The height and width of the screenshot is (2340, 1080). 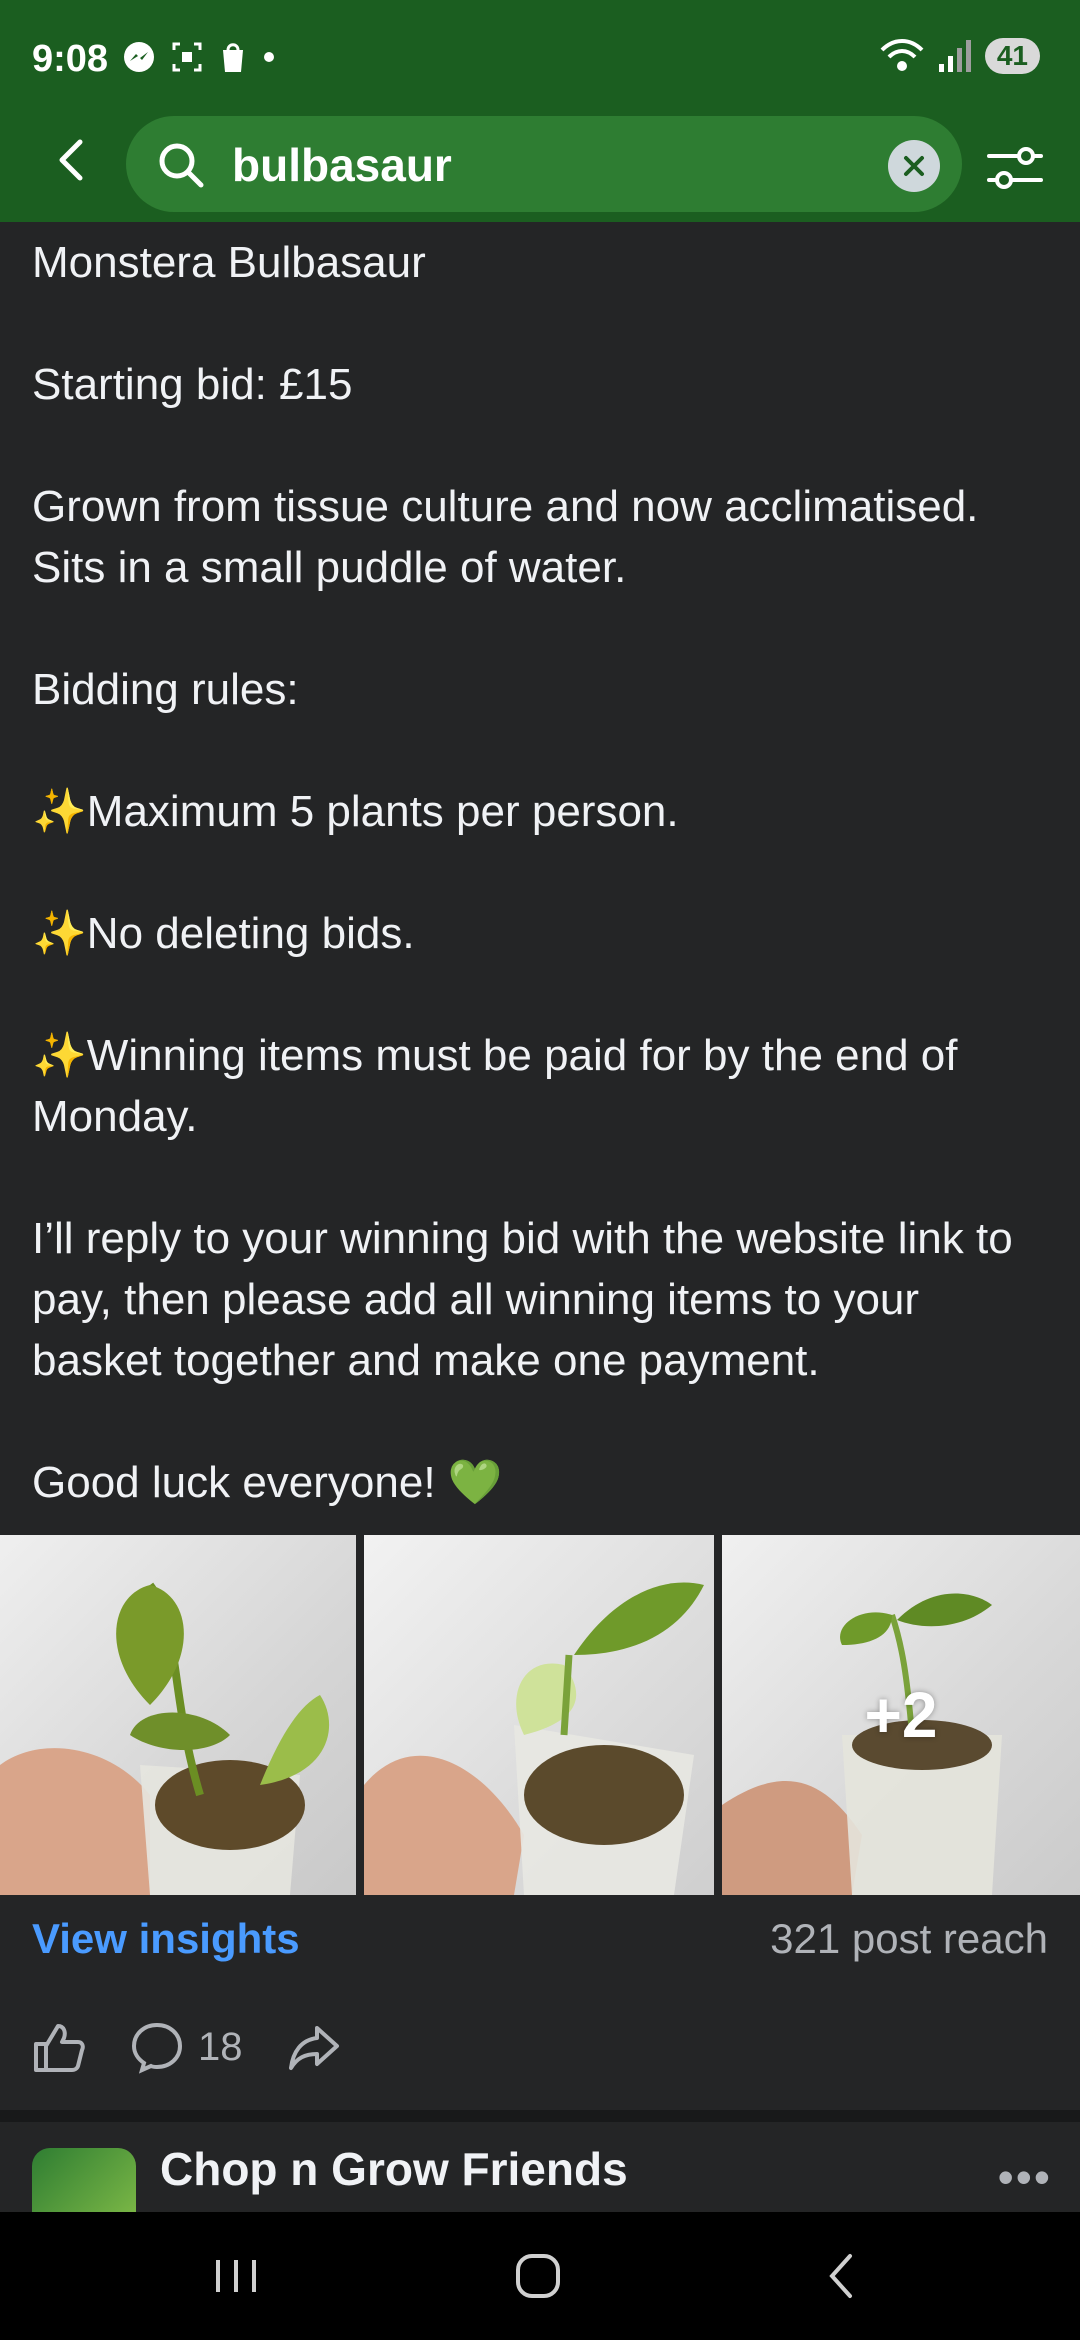 What do you see at coordinates (542, 1482) in the screenshot?
I see `post-signoff: Good luck everyone! 💚` at bounding box center [542, 1482].